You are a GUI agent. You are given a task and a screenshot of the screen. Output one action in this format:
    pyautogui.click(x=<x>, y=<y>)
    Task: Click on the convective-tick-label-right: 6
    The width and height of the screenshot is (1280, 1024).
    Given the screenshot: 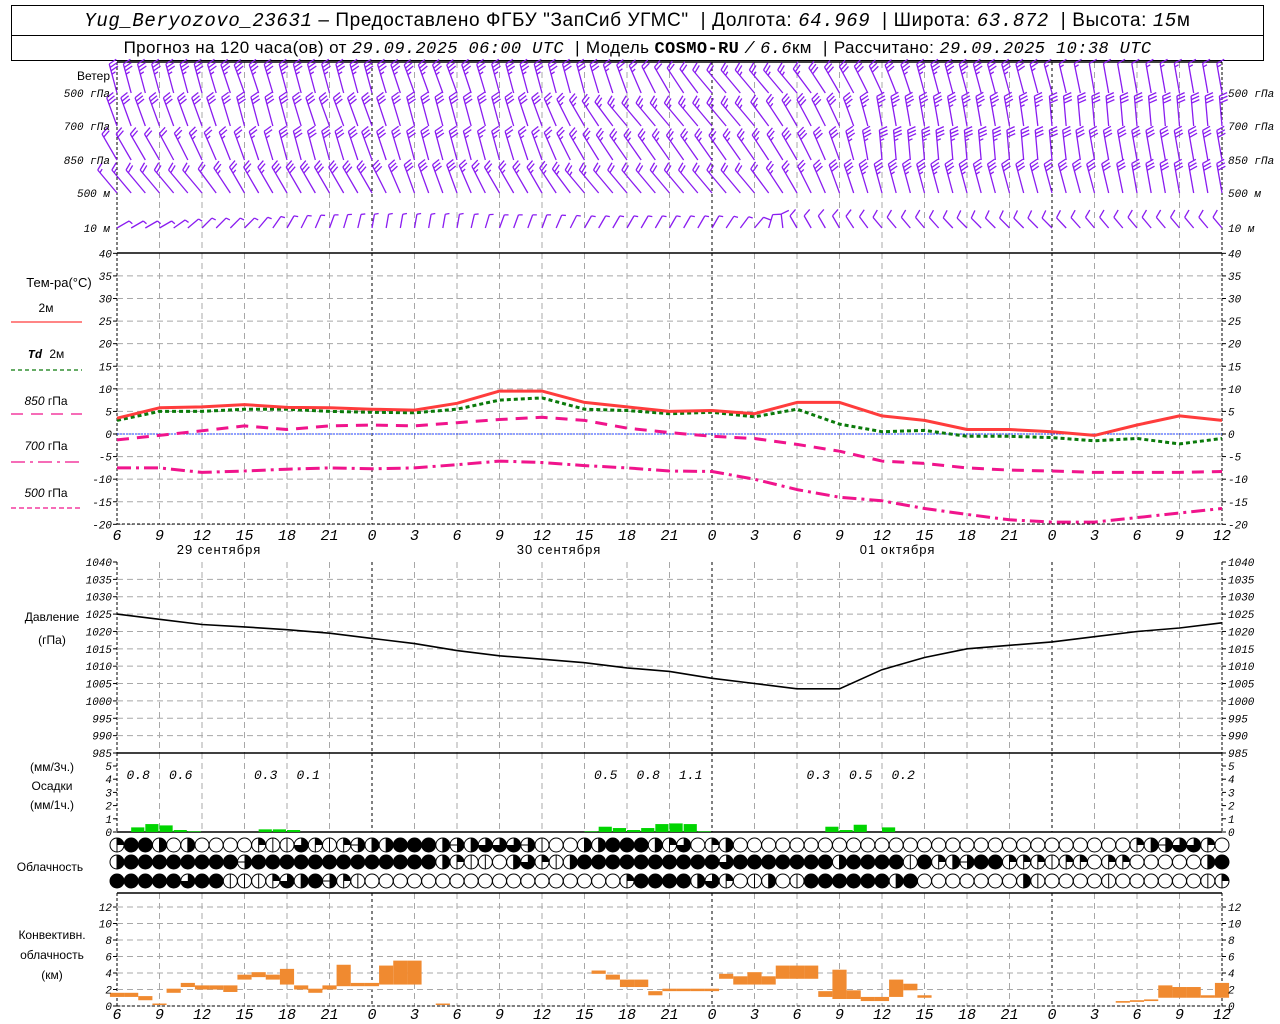 What is the action you would take?
    pyautogui.click(x=1231, y=959)
    